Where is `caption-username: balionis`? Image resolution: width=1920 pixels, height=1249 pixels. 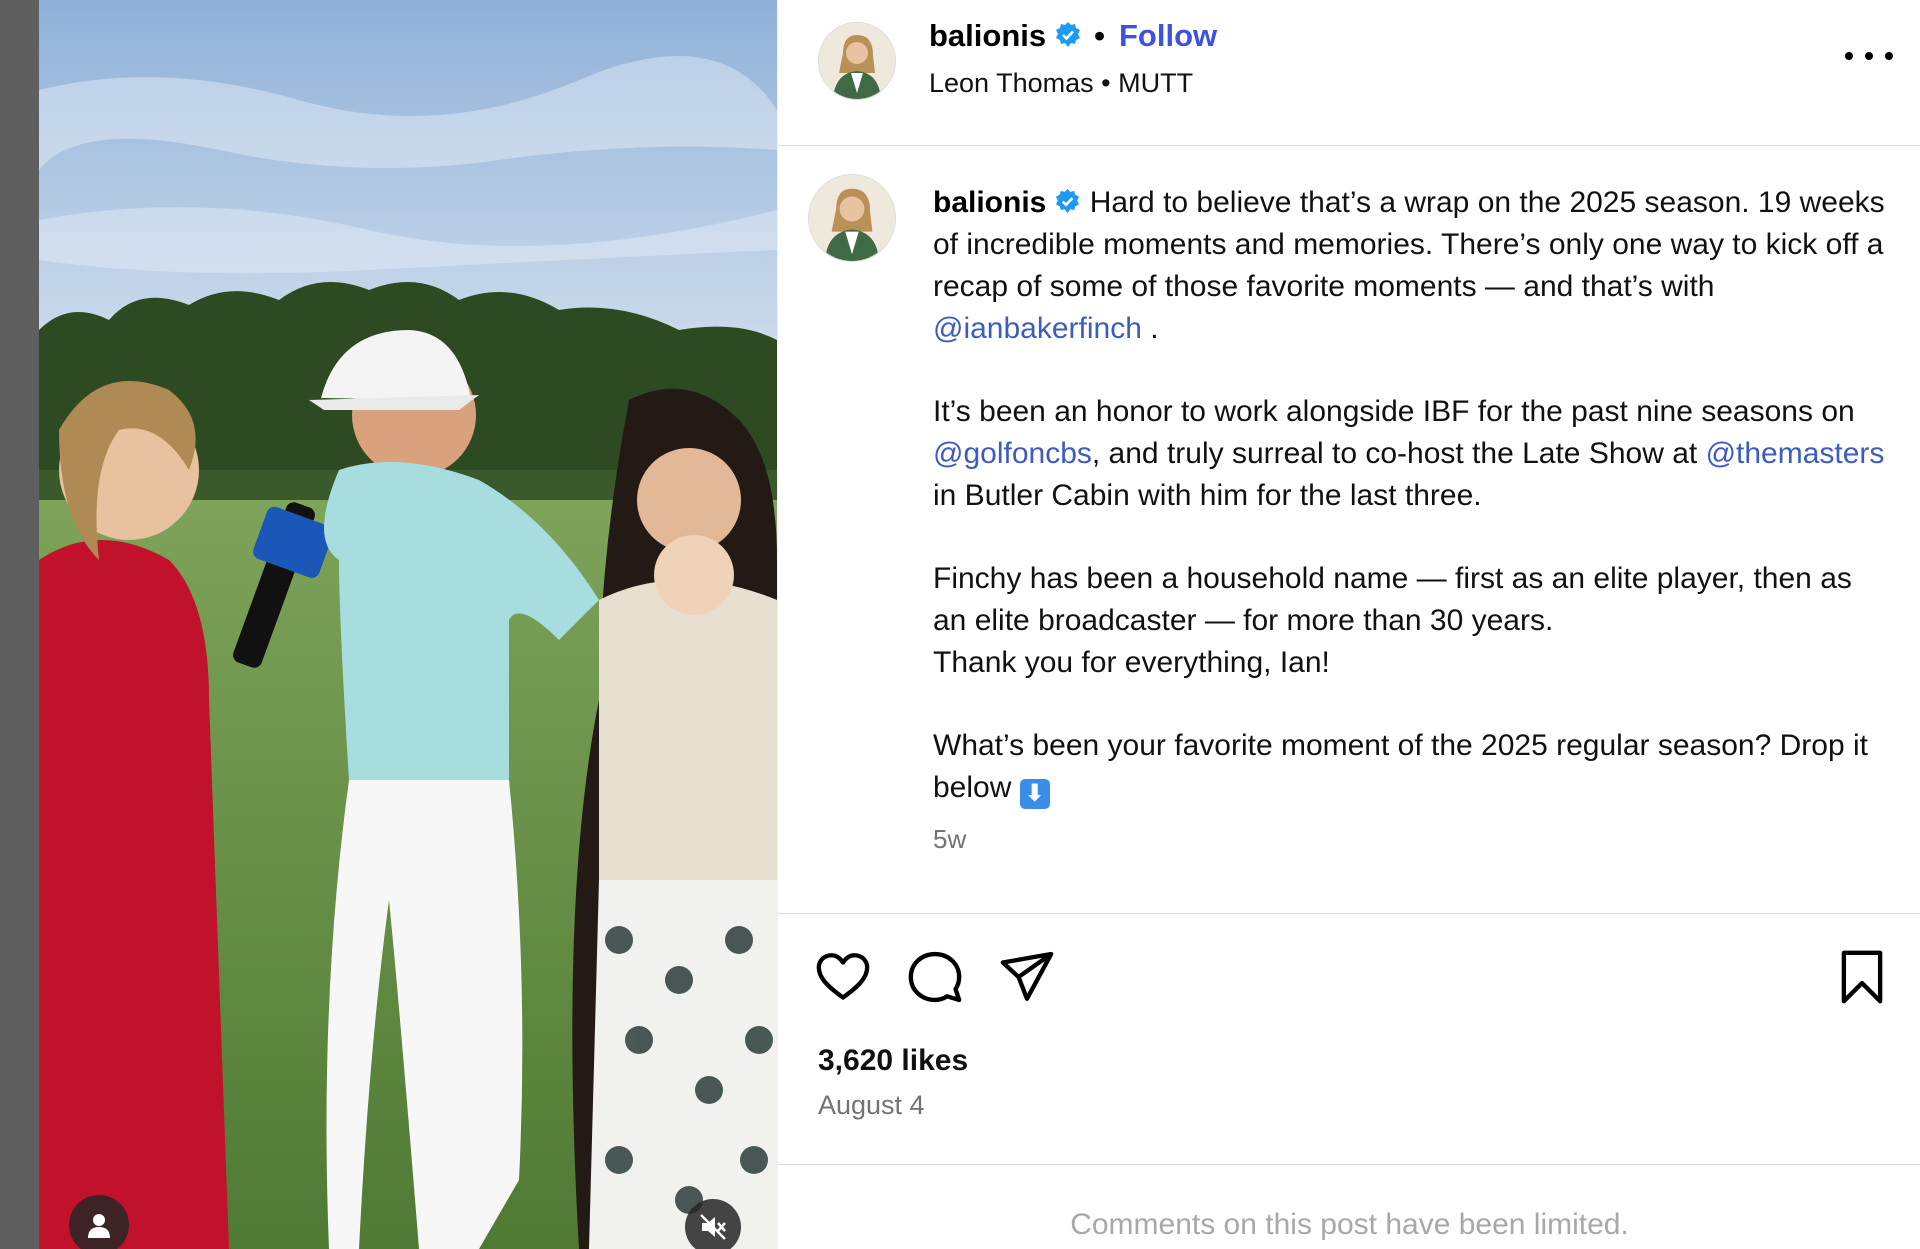
caption-username: balionis is located at coordinates (989, 202).